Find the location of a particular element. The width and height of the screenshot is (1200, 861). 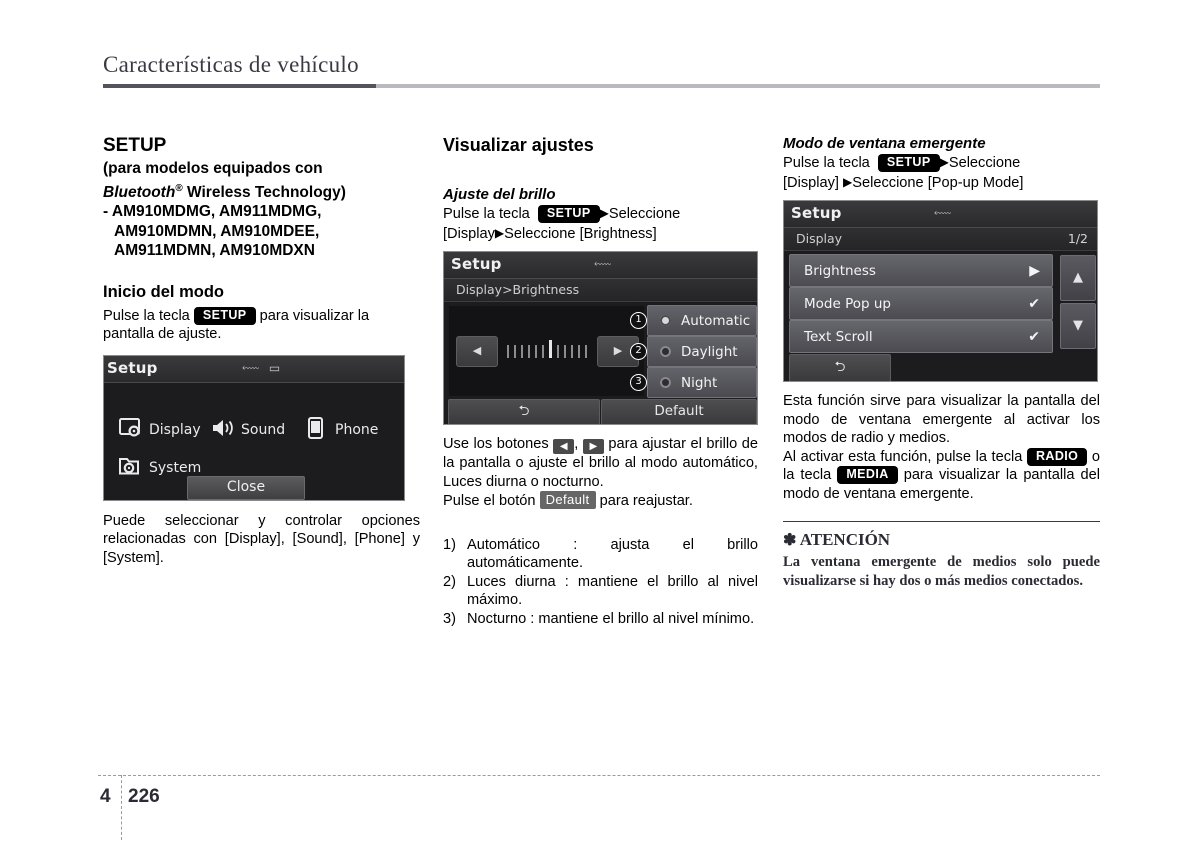

device-tile-display: Display is located at coordinates (159, 428).